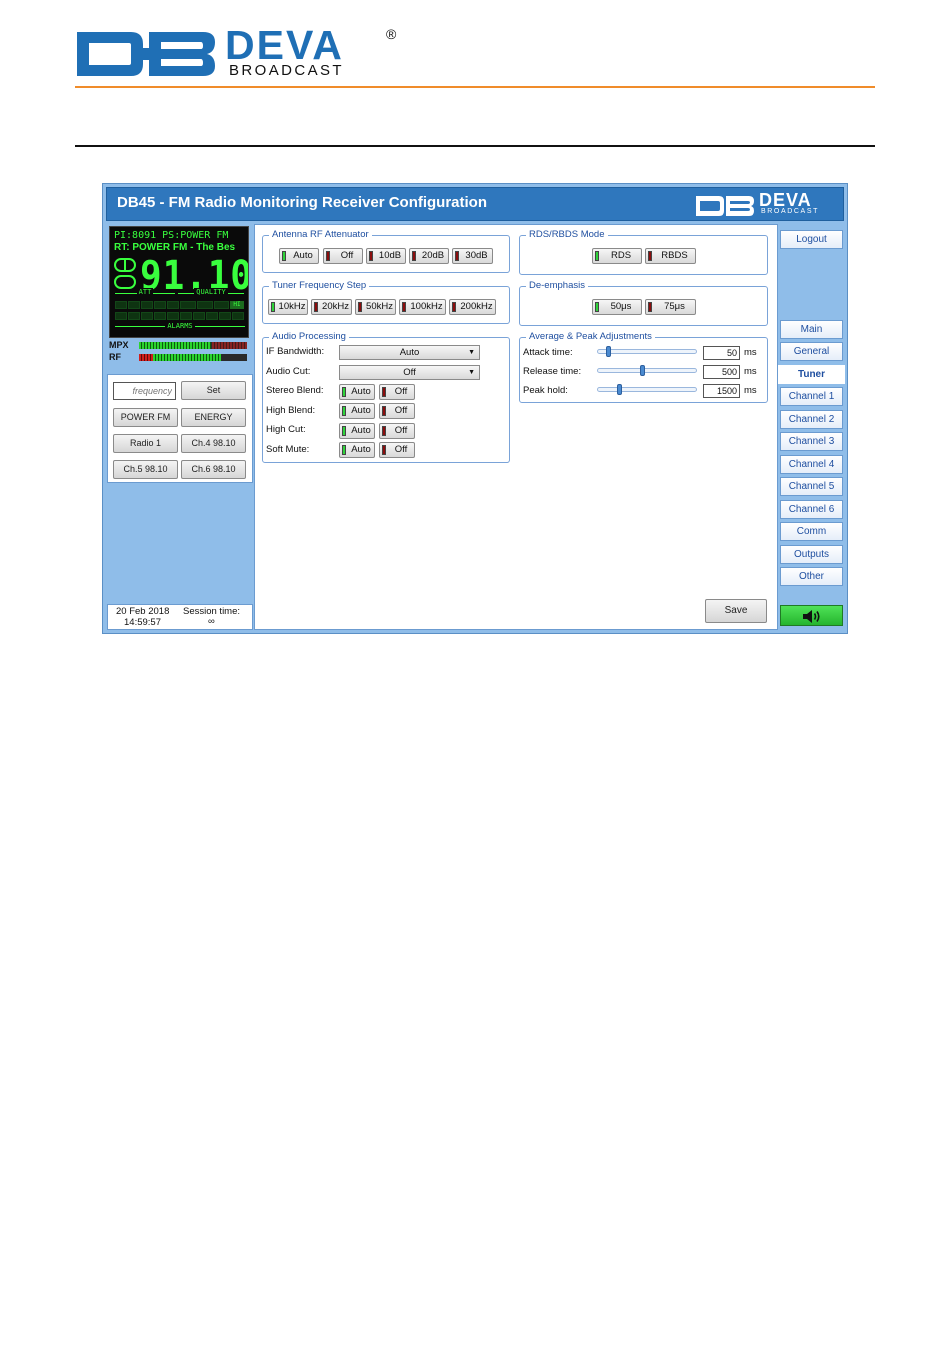 This screenshot has height=1360, width=950. I want to click on rf-meter-label: RF, so click(115, 357).